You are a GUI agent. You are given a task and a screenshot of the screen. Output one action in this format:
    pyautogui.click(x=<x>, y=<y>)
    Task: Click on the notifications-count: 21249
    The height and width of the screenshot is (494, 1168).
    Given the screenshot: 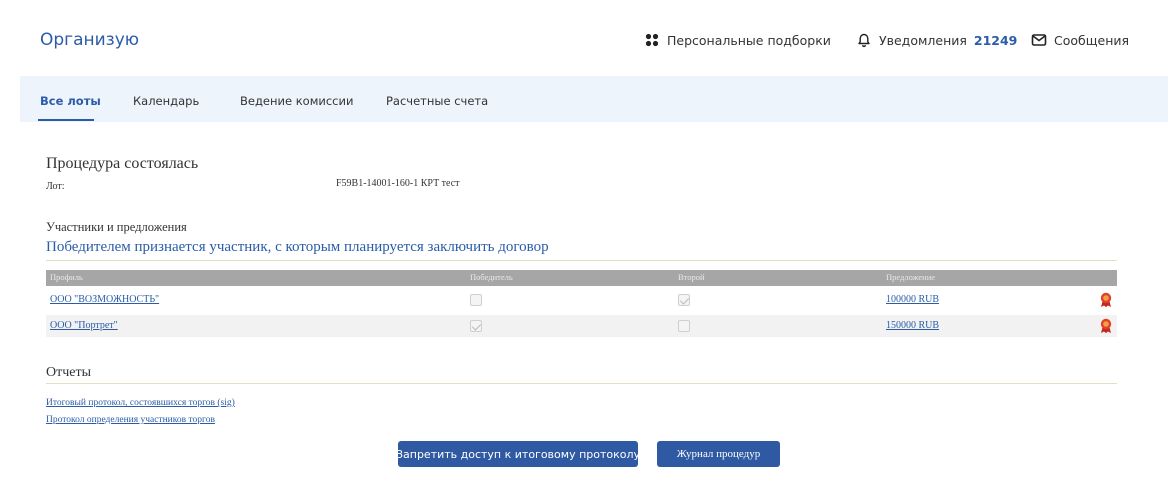 What is the action you would take?
    pyautogui.click(x=995, y=40)
    